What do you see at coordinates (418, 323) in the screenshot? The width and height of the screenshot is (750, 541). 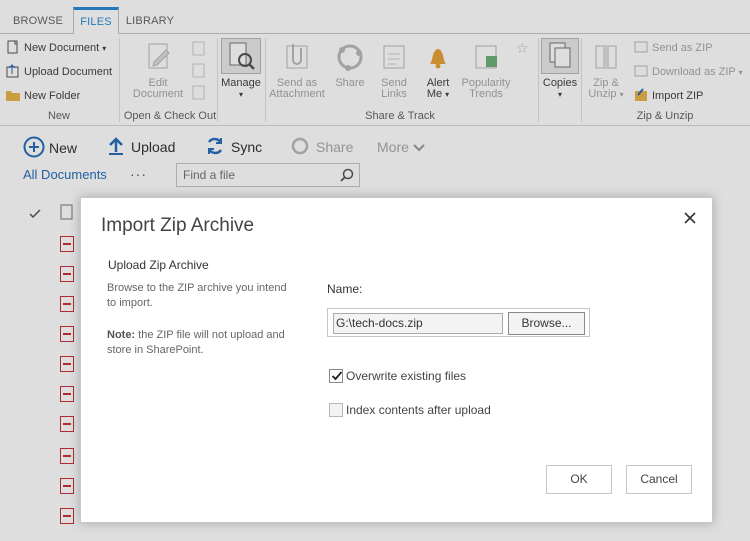 I see `file-path-input: G:\tech-docs.zip` at bounding box center [418, 323].